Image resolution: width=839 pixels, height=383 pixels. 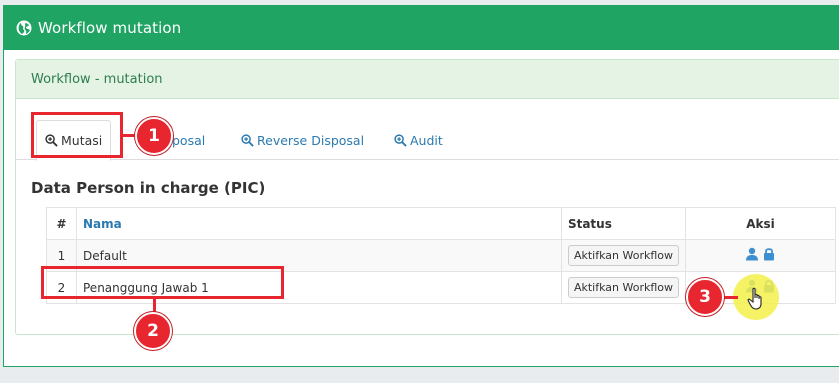 What do you see at coordinates (153, 331) in the screenshot?
I see `annotation-badge-2: 2` at bounding box center [153, 331].